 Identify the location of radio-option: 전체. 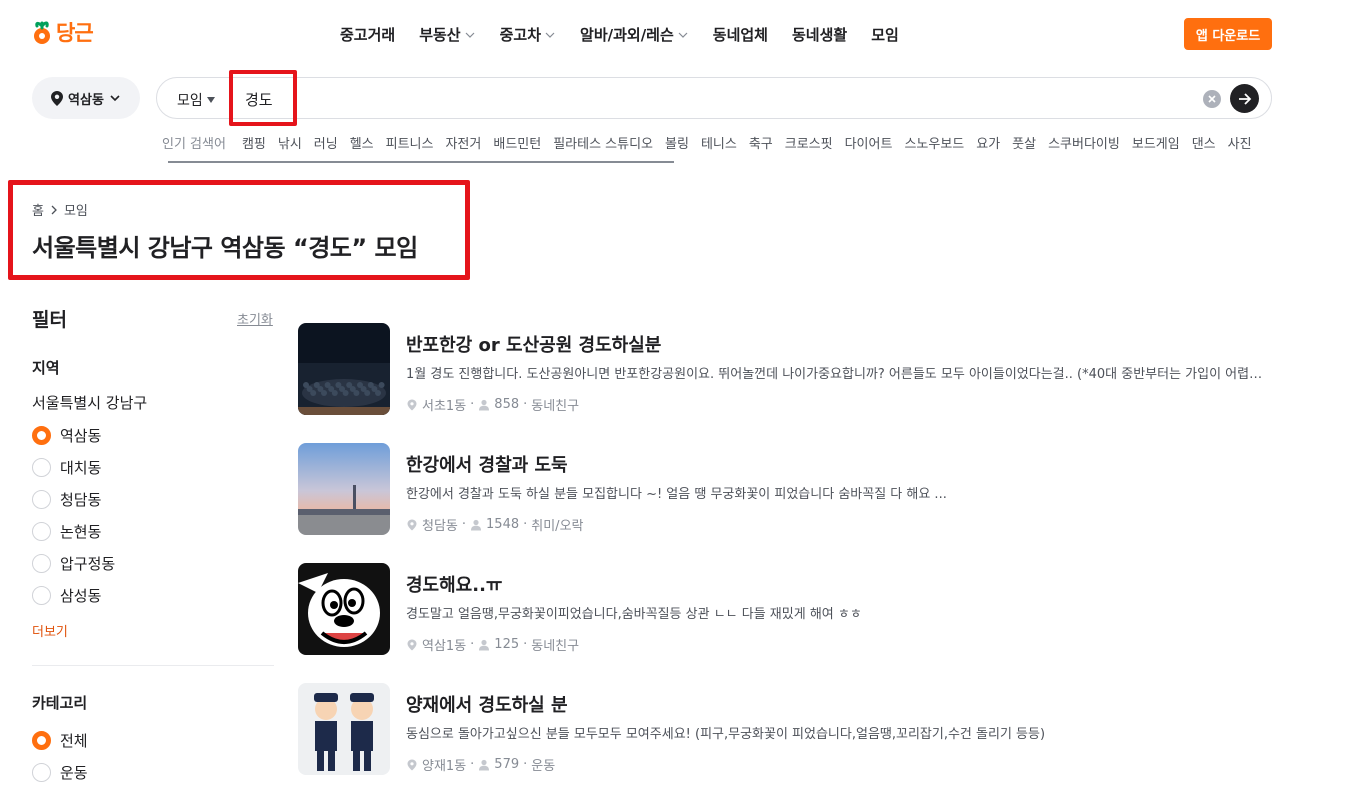
(60, 740).